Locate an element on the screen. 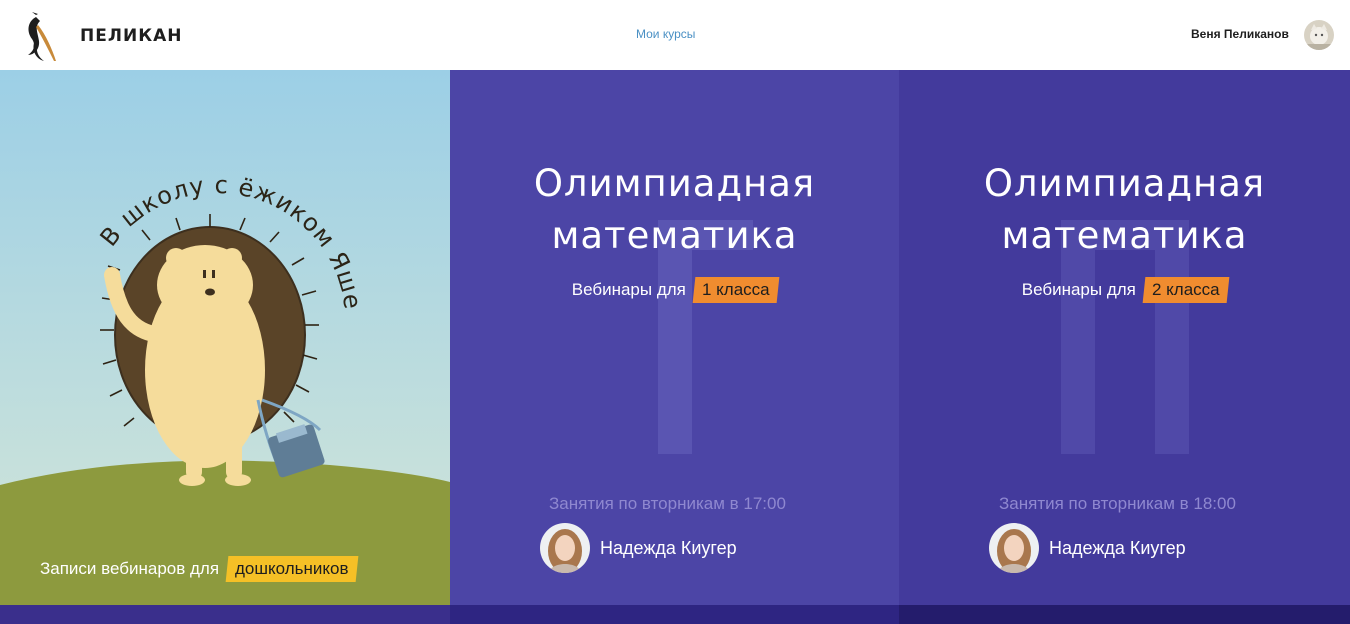  card1-caption: Записи вебинаров для дошкольников is located at coordinates (199, 569).